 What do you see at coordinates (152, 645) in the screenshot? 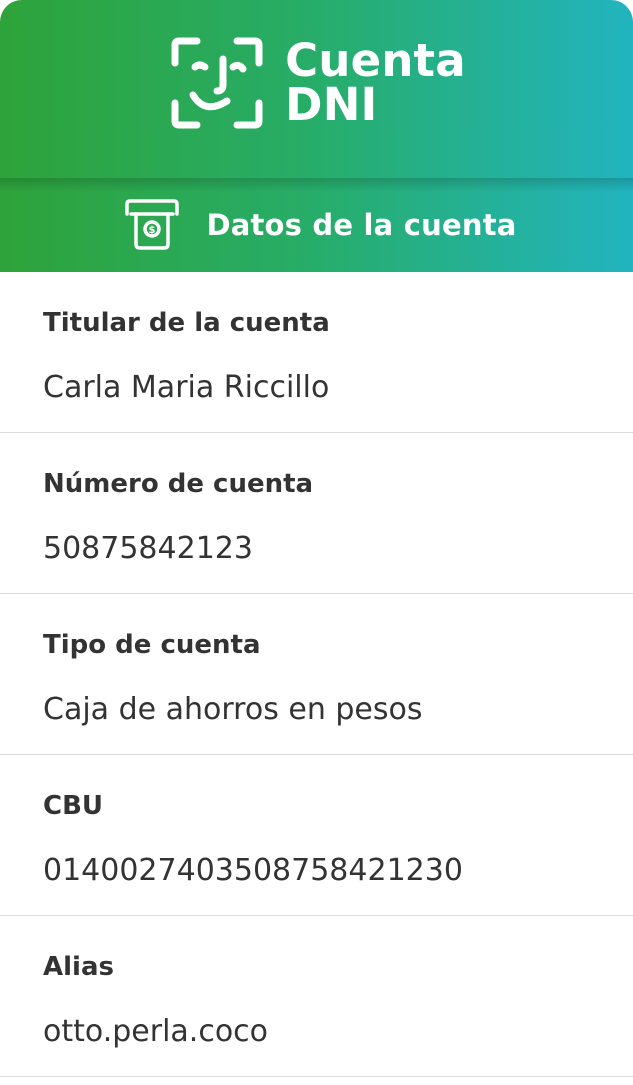
I see `field-label: Tipo de cuenta` at bounding box center [152, 645].